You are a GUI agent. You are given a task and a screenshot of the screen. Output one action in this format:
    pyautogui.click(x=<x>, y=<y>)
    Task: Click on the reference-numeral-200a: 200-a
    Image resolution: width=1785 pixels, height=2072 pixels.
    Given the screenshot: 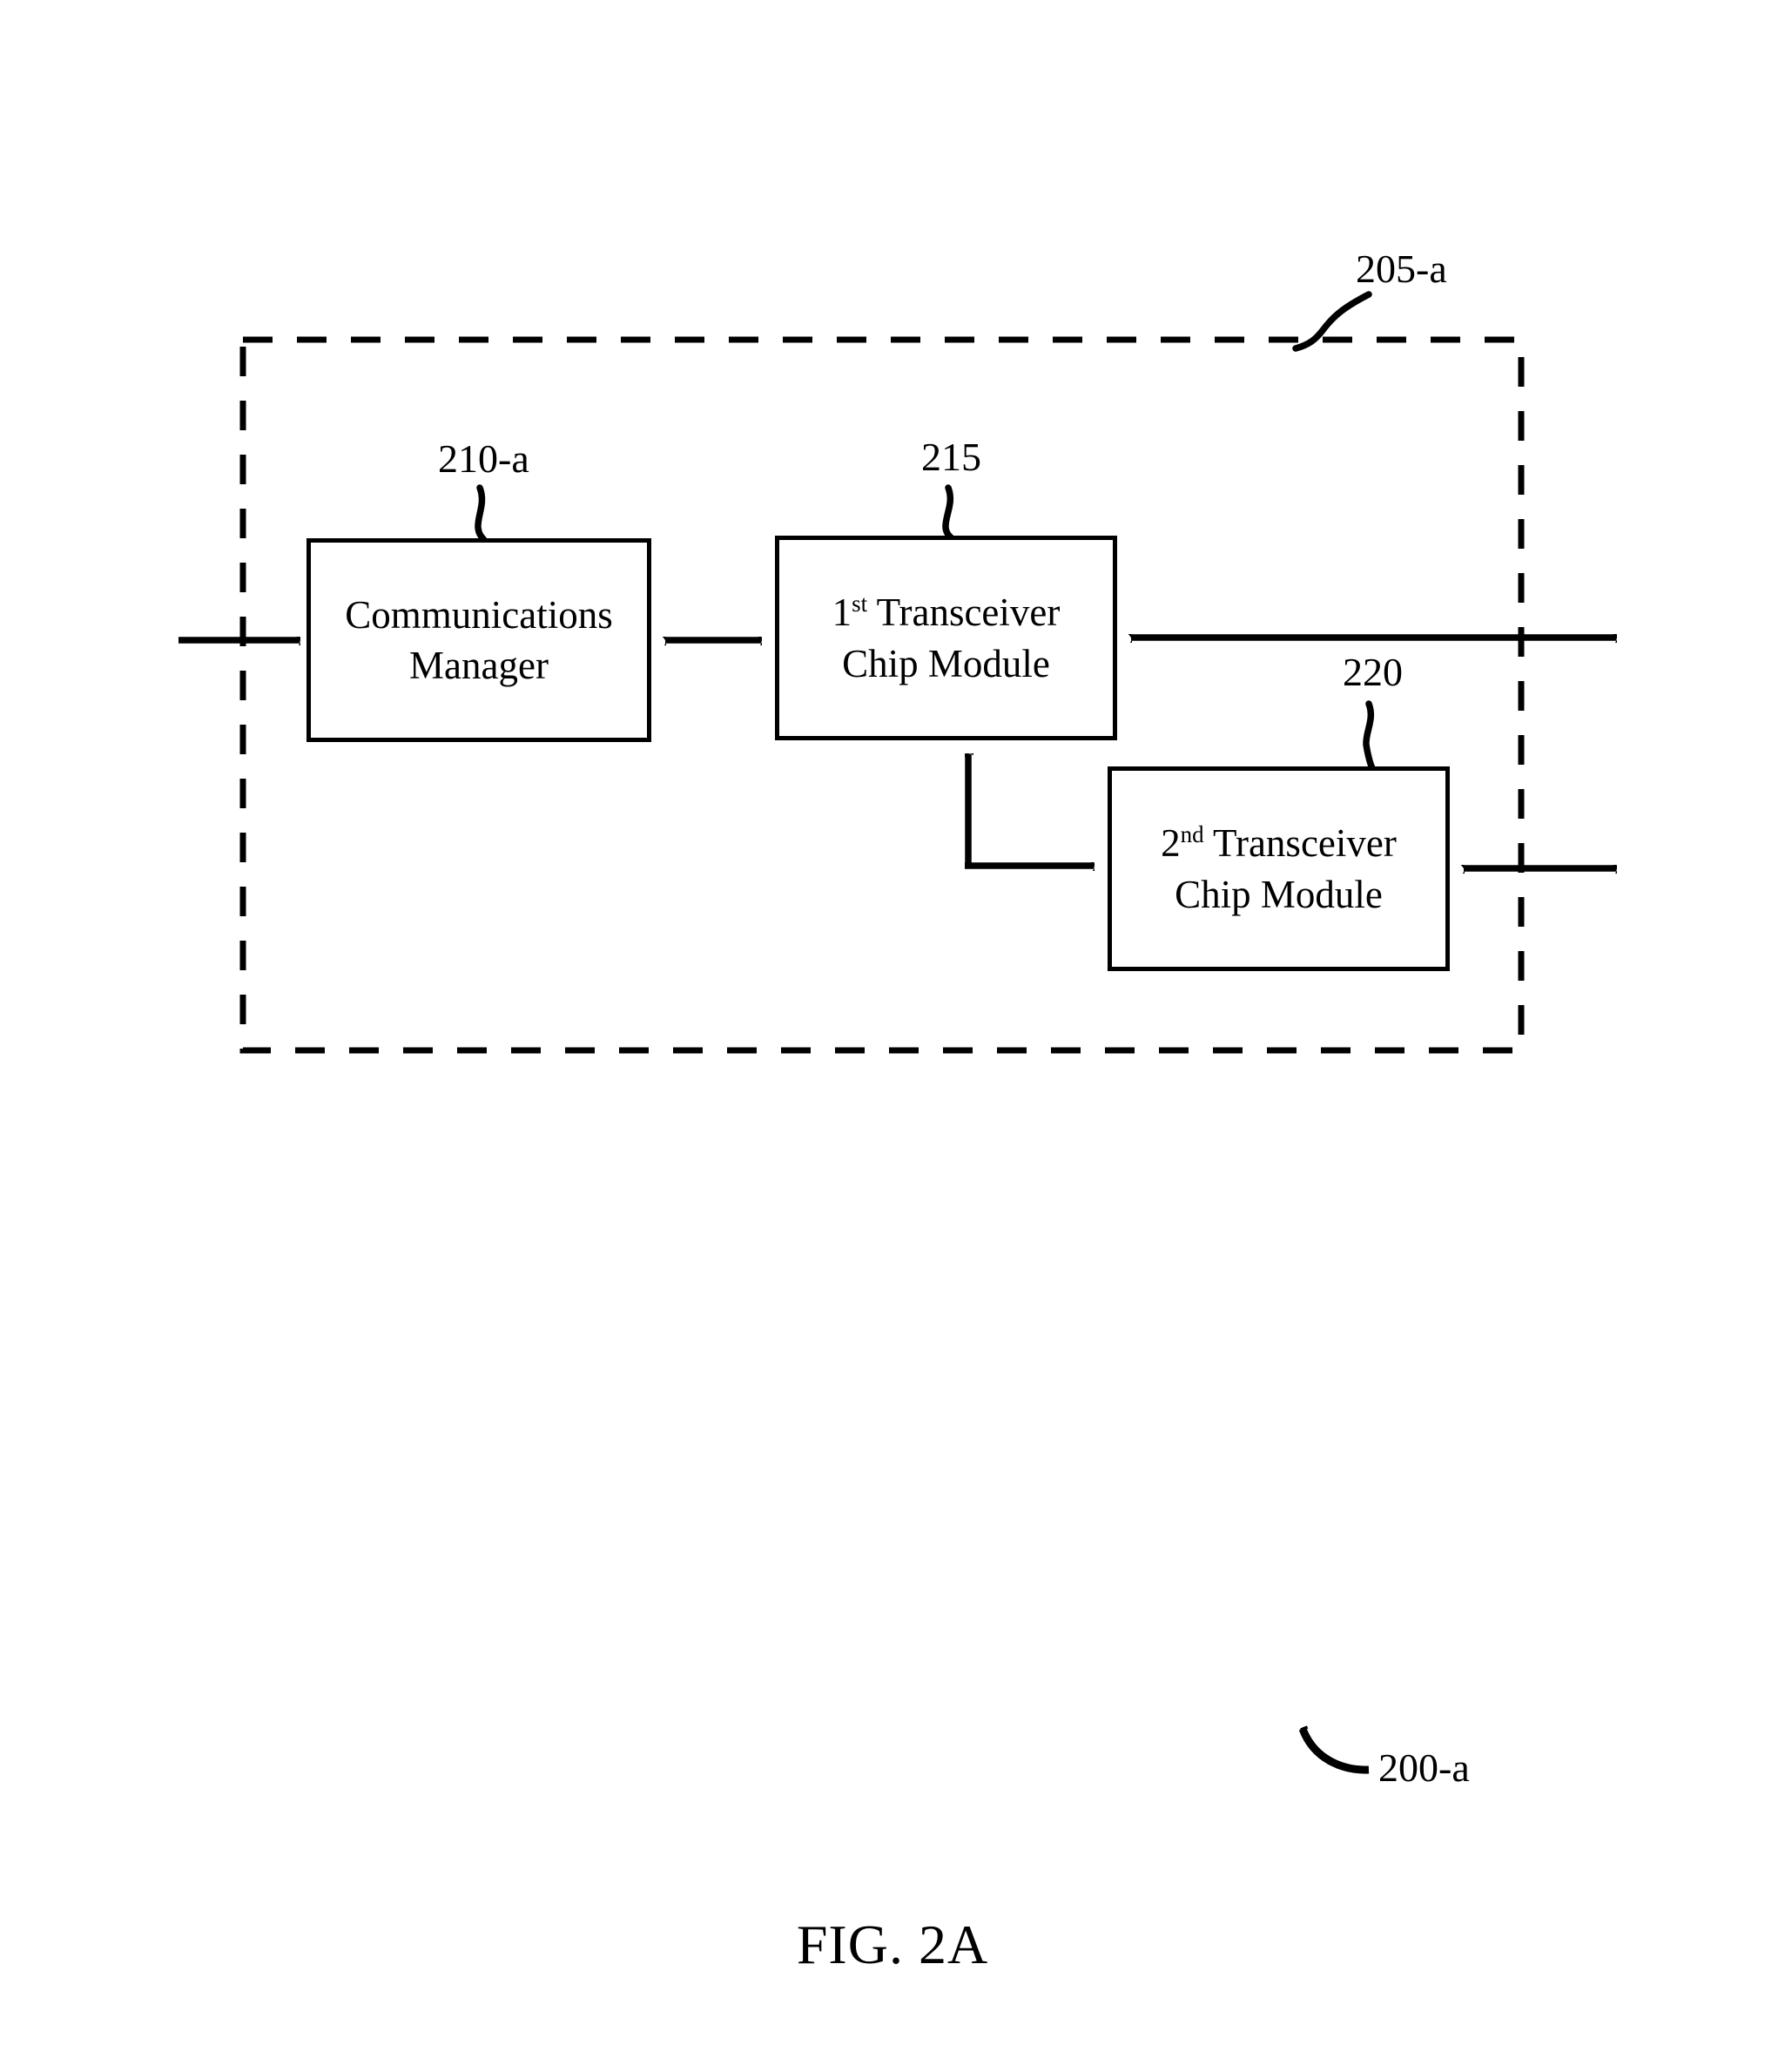 What is the action you would take?
    pyautogui.click(x=1424, y=1767)
    